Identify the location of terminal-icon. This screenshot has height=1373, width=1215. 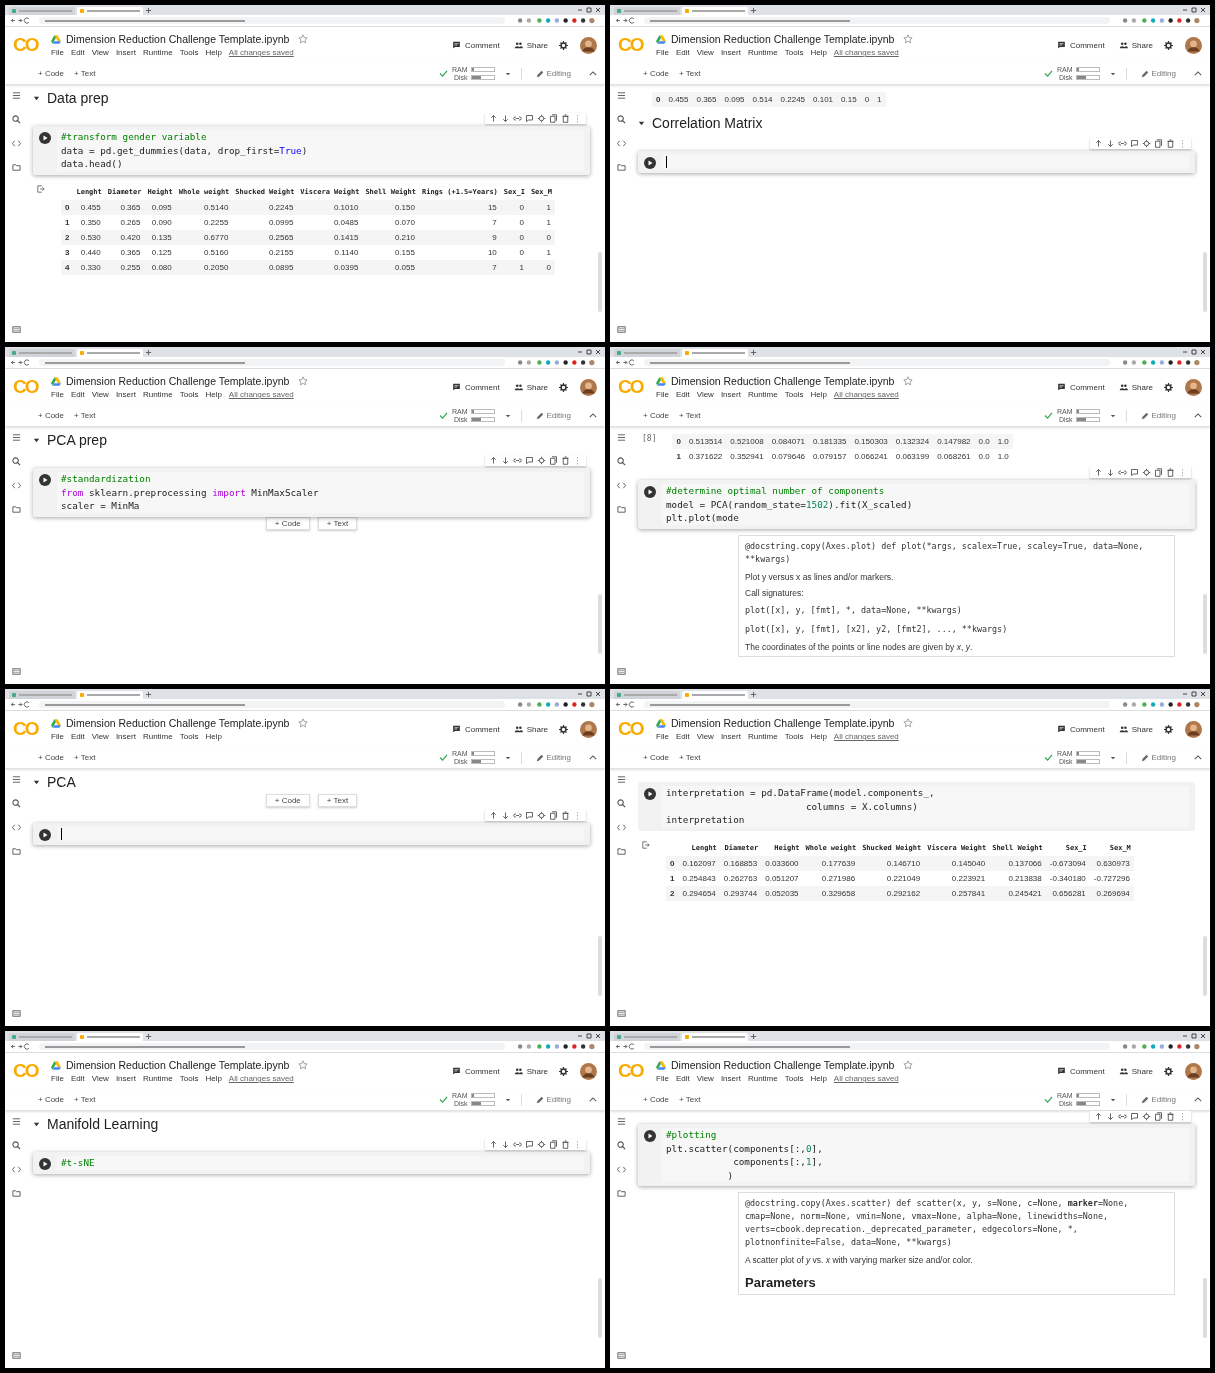
(16, 1355).